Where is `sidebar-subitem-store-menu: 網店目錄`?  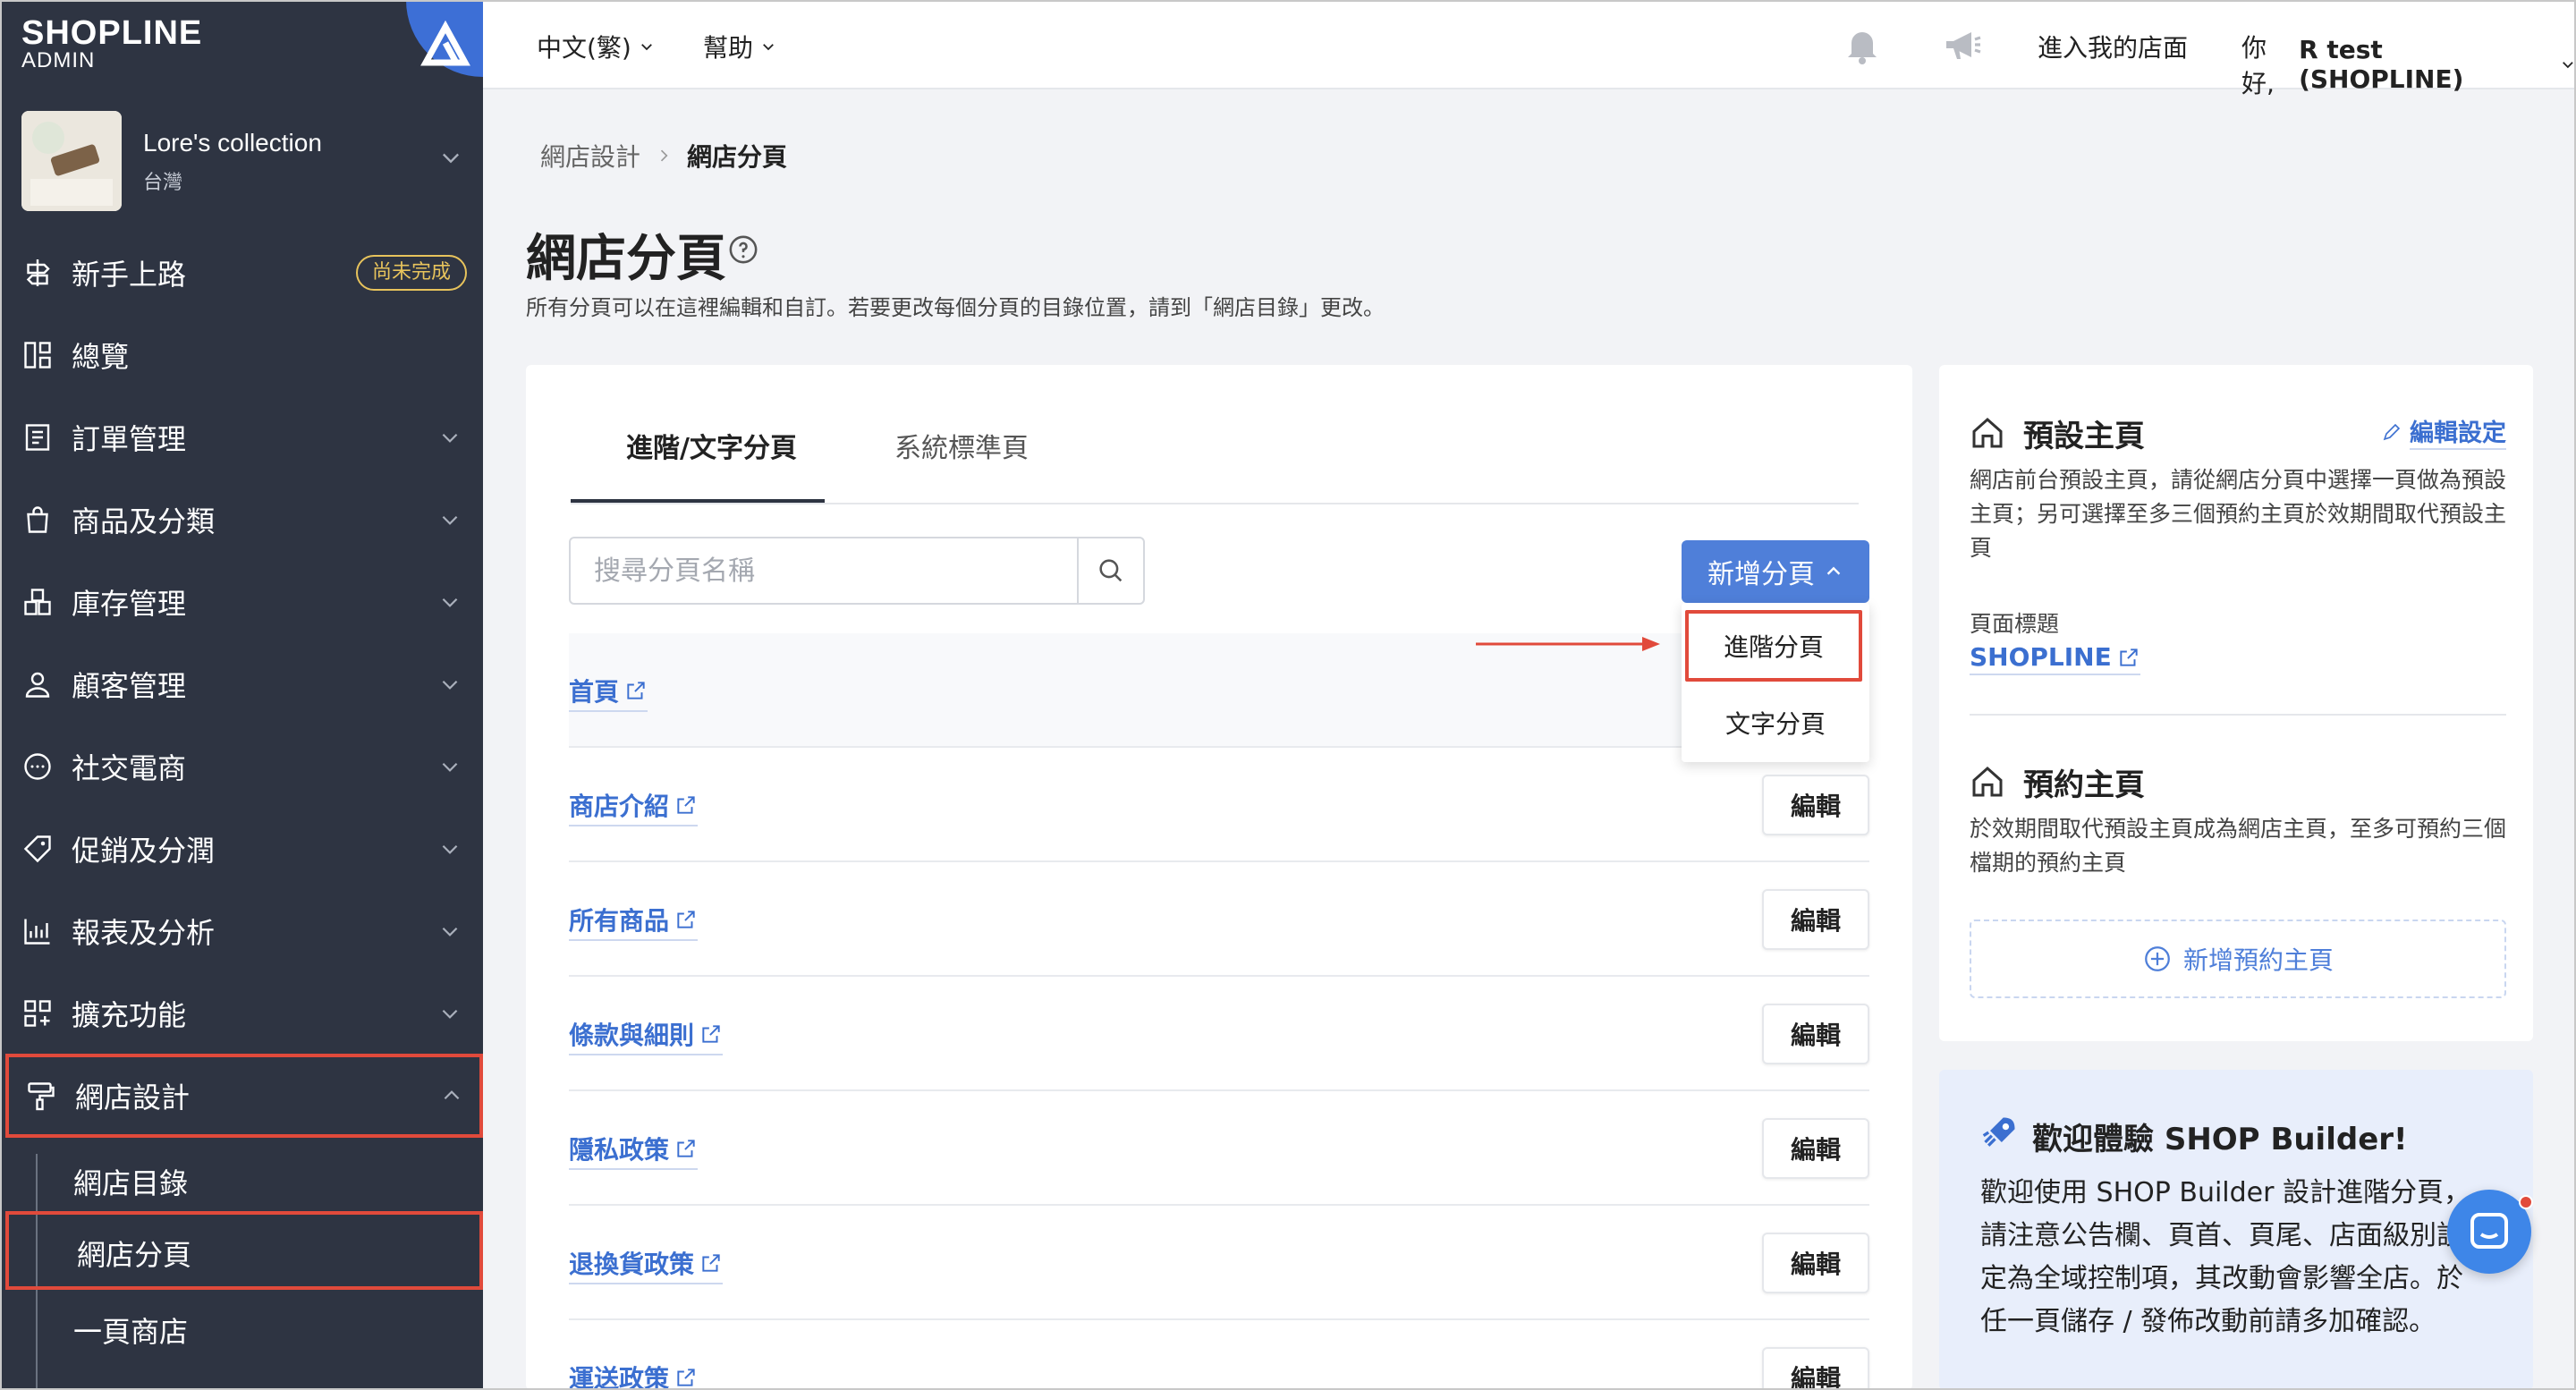
sidebar-subitem-store-menu: 網店目錄 is located at coordinates (241, 1178).